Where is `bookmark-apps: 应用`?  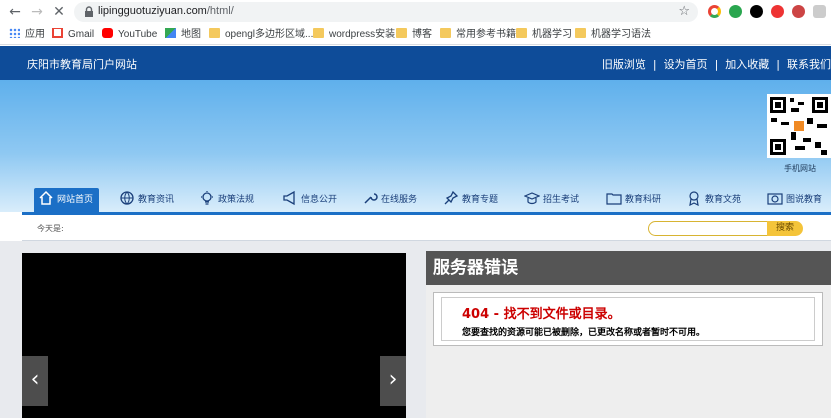 bookmark-apps: 应用 is located at coordinates (27, 34).